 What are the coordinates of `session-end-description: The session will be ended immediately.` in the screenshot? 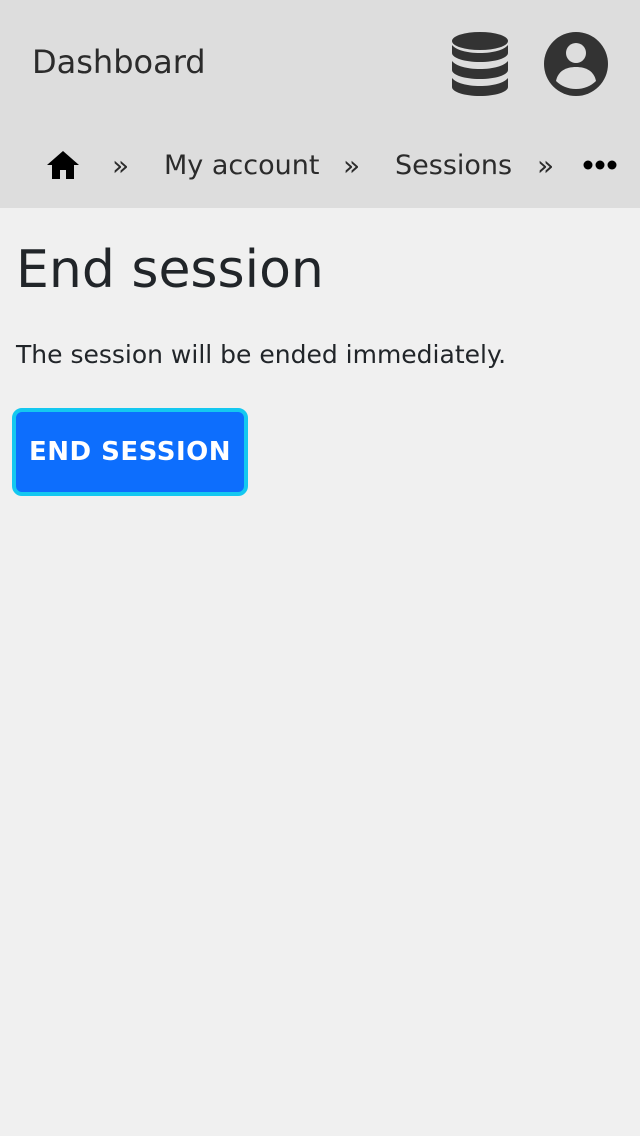 It's located at (261, 354).